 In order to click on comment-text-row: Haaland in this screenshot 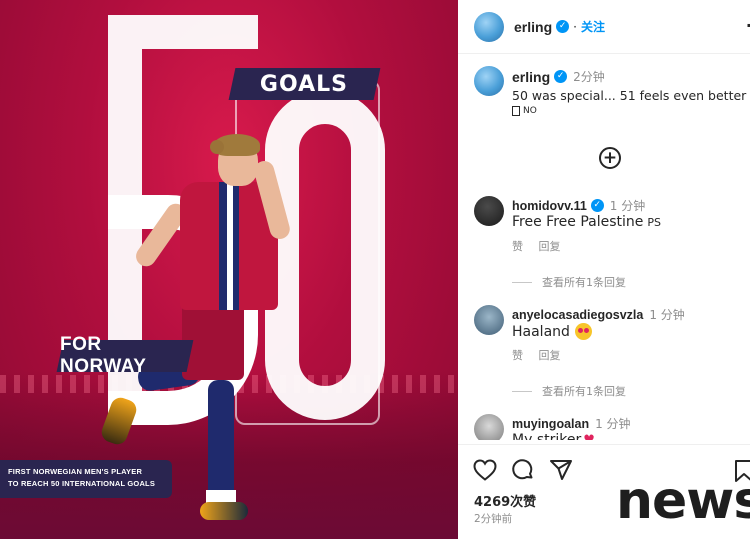, I will do `click(552, 331)`.